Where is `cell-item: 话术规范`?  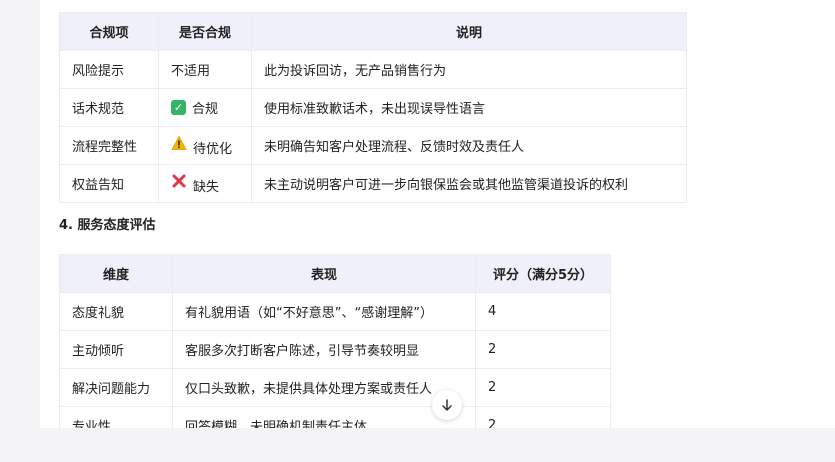
cell-item: 话术规范 is located at coordinates (109, 107).